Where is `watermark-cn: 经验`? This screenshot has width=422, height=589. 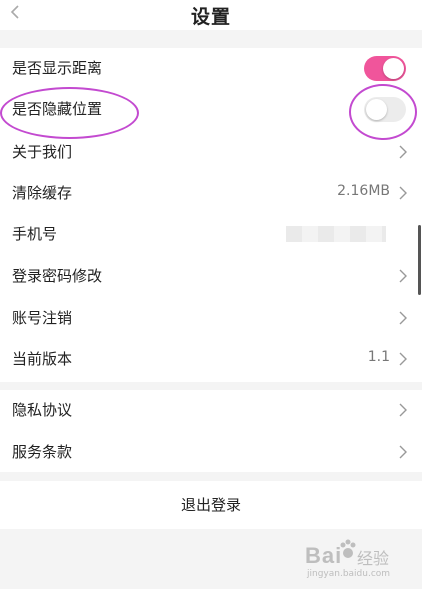 watermark-cn: 经验 is located at coordinates (373, 558).